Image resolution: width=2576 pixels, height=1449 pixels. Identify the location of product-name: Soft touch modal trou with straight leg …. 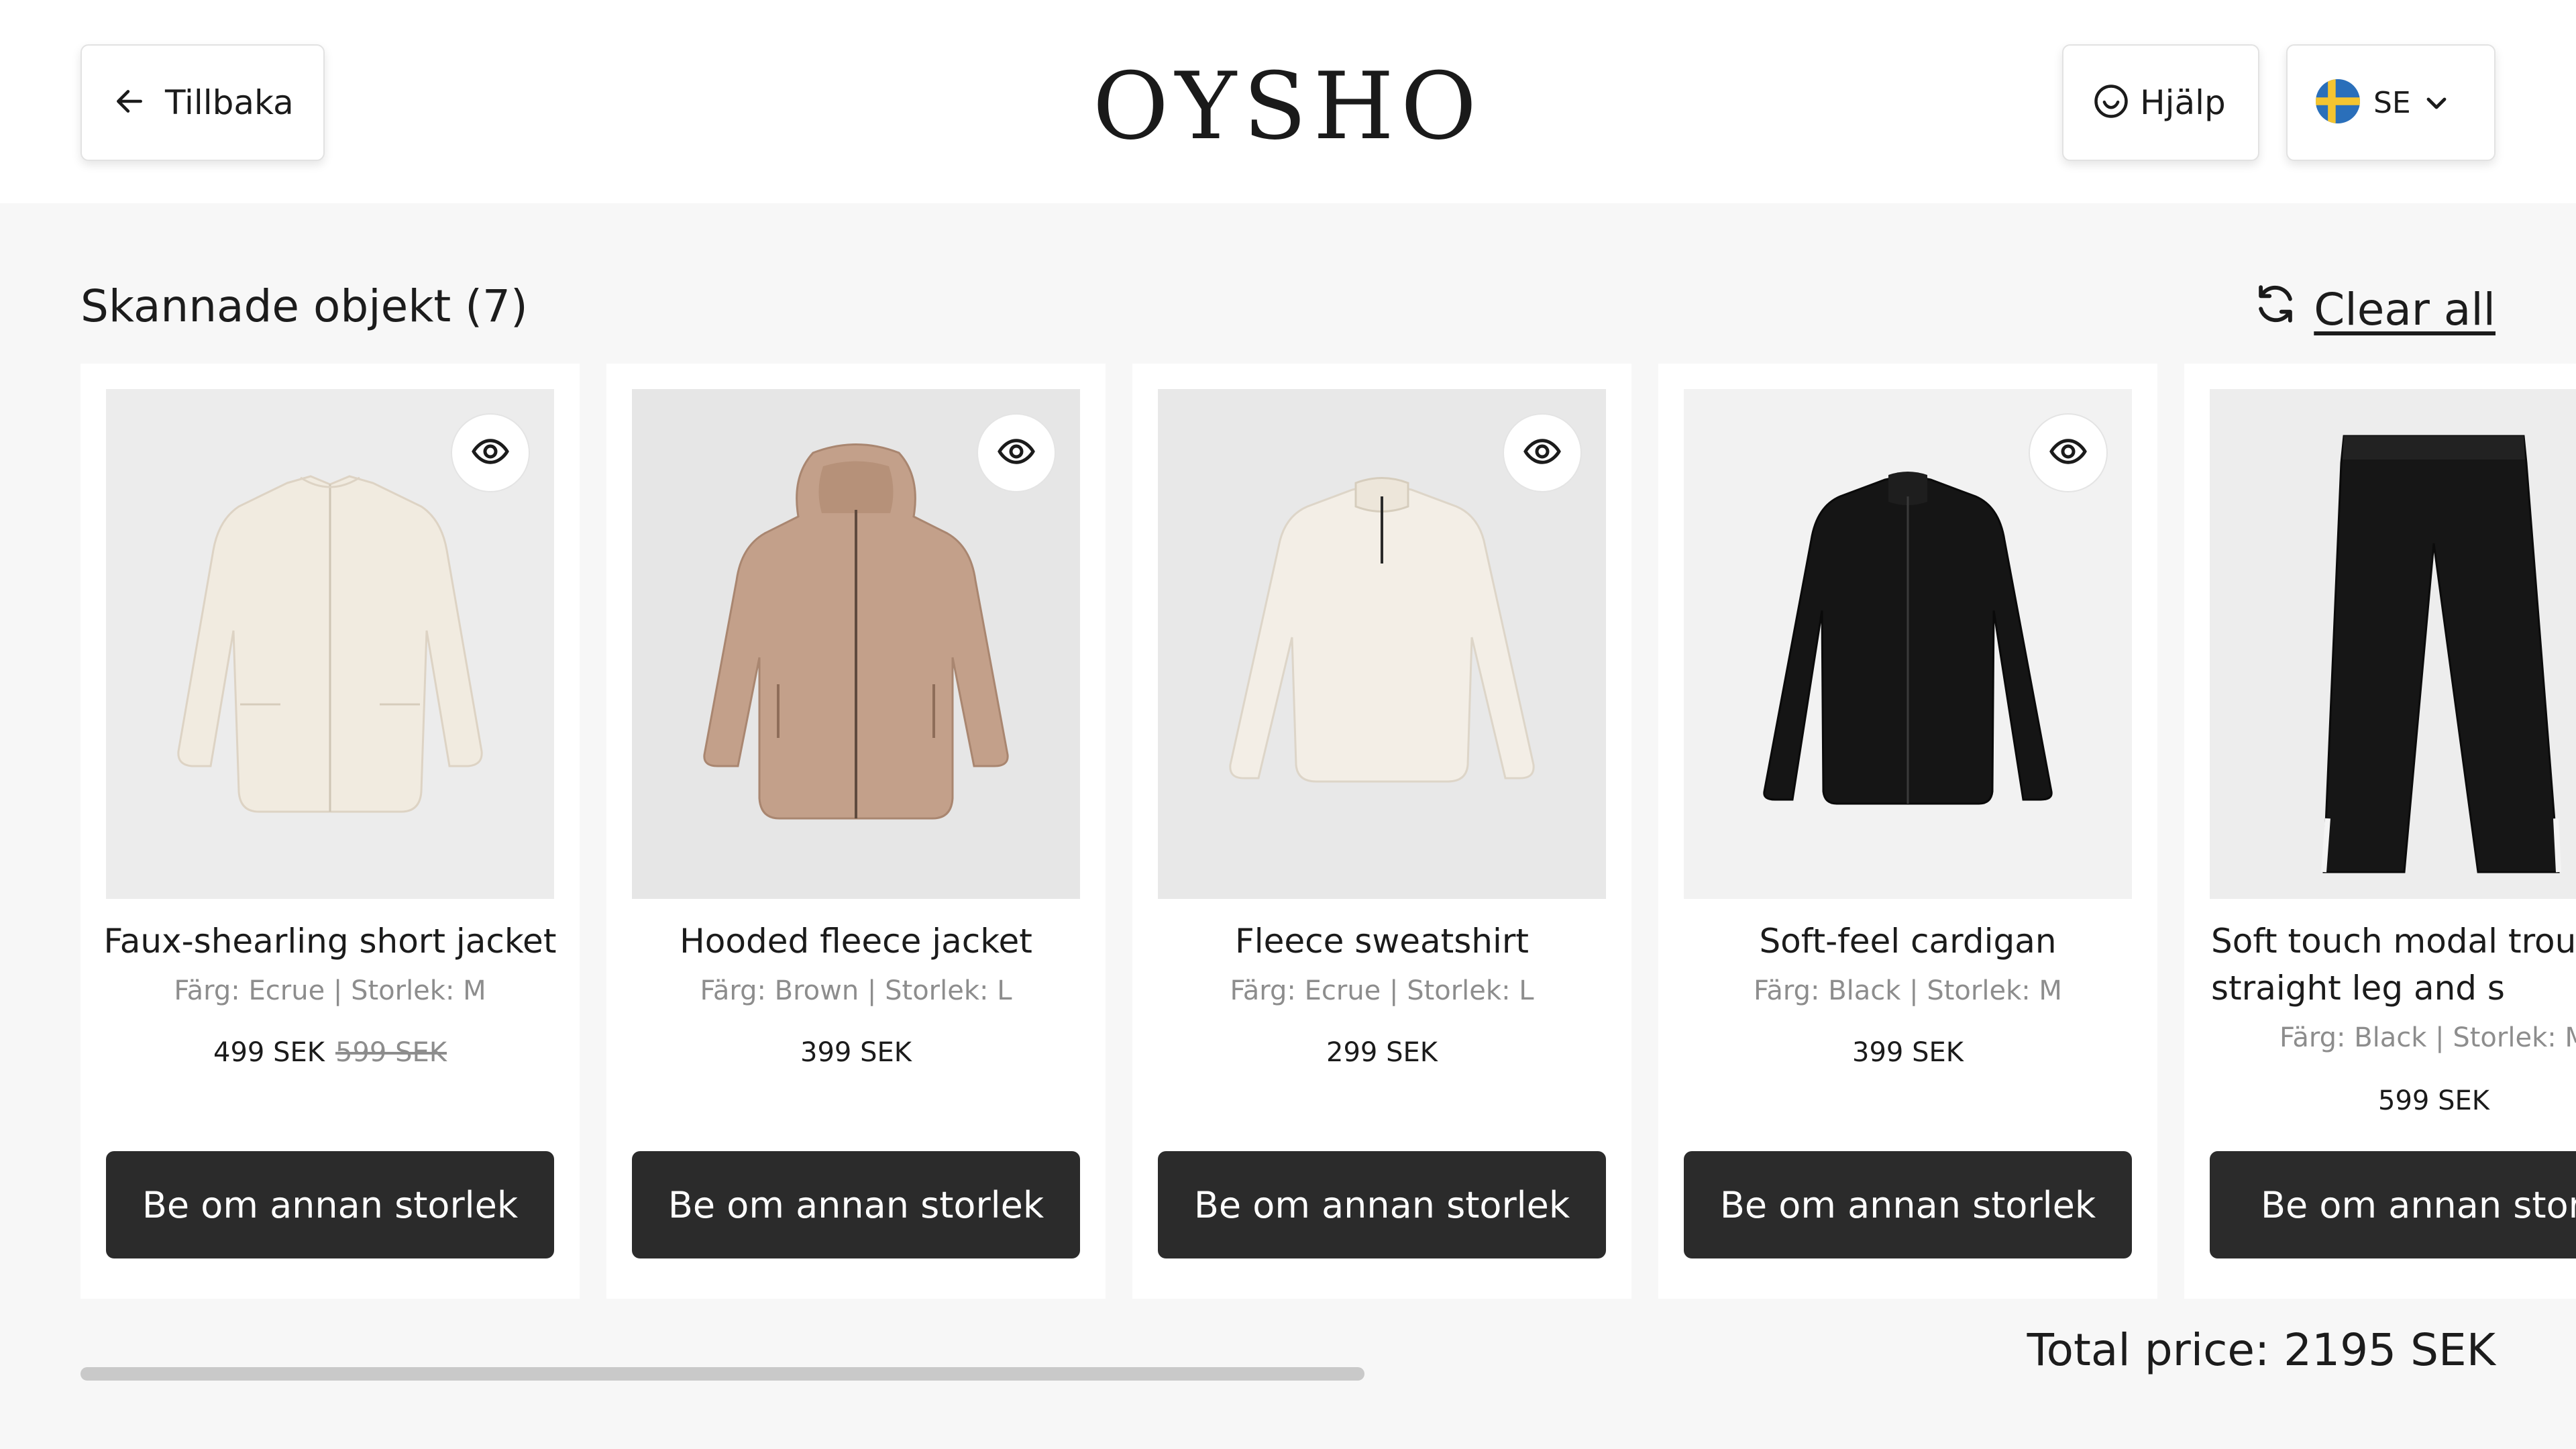
(2393, 965).